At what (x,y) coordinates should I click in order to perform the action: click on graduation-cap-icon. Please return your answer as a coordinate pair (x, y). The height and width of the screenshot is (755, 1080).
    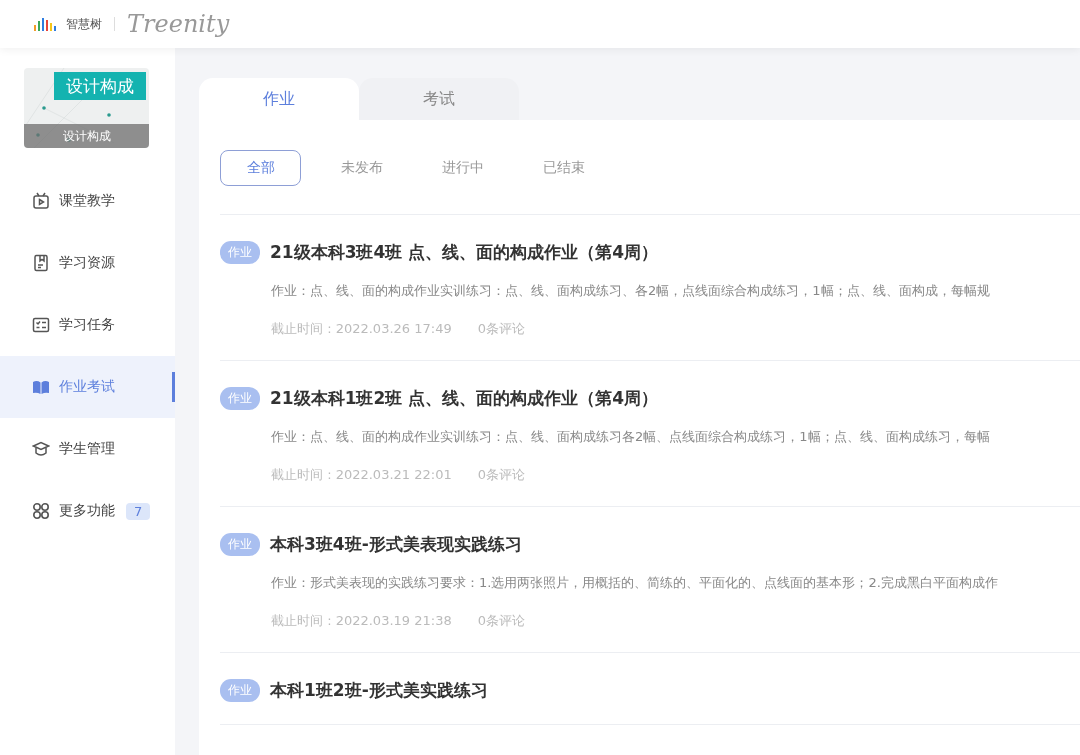
    Looking at the image, I should click on (41, 449).